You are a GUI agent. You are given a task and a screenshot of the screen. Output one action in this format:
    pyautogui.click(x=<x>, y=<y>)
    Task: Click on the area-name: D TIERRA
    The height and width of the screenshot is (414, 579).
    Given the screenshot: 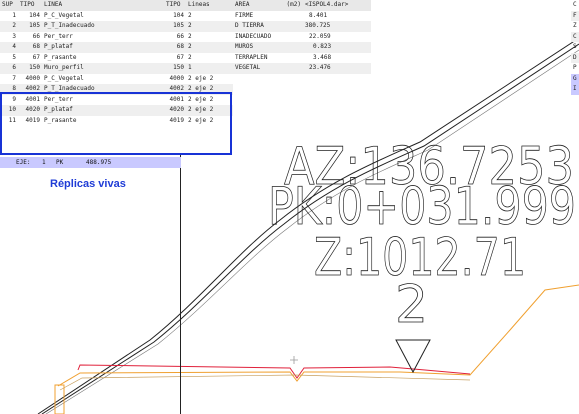 What is the action you would take?
    pyautogui.click(x=268, y=26)
    